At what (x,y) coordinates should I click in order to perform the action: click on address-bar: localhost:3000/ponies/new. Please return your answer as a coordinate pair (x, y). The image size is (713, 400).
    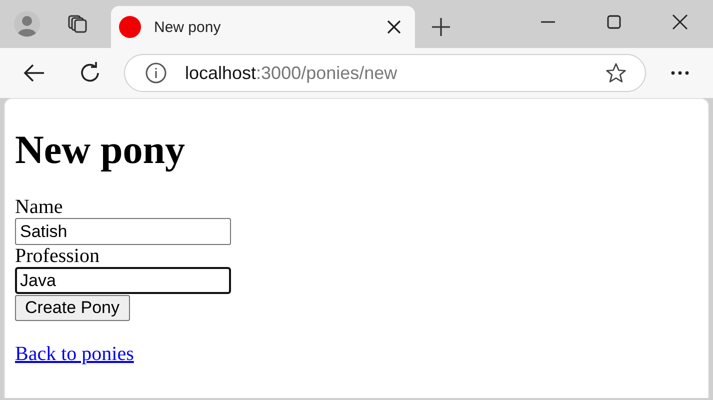
    Looking at the image, I should click on (385, 73).